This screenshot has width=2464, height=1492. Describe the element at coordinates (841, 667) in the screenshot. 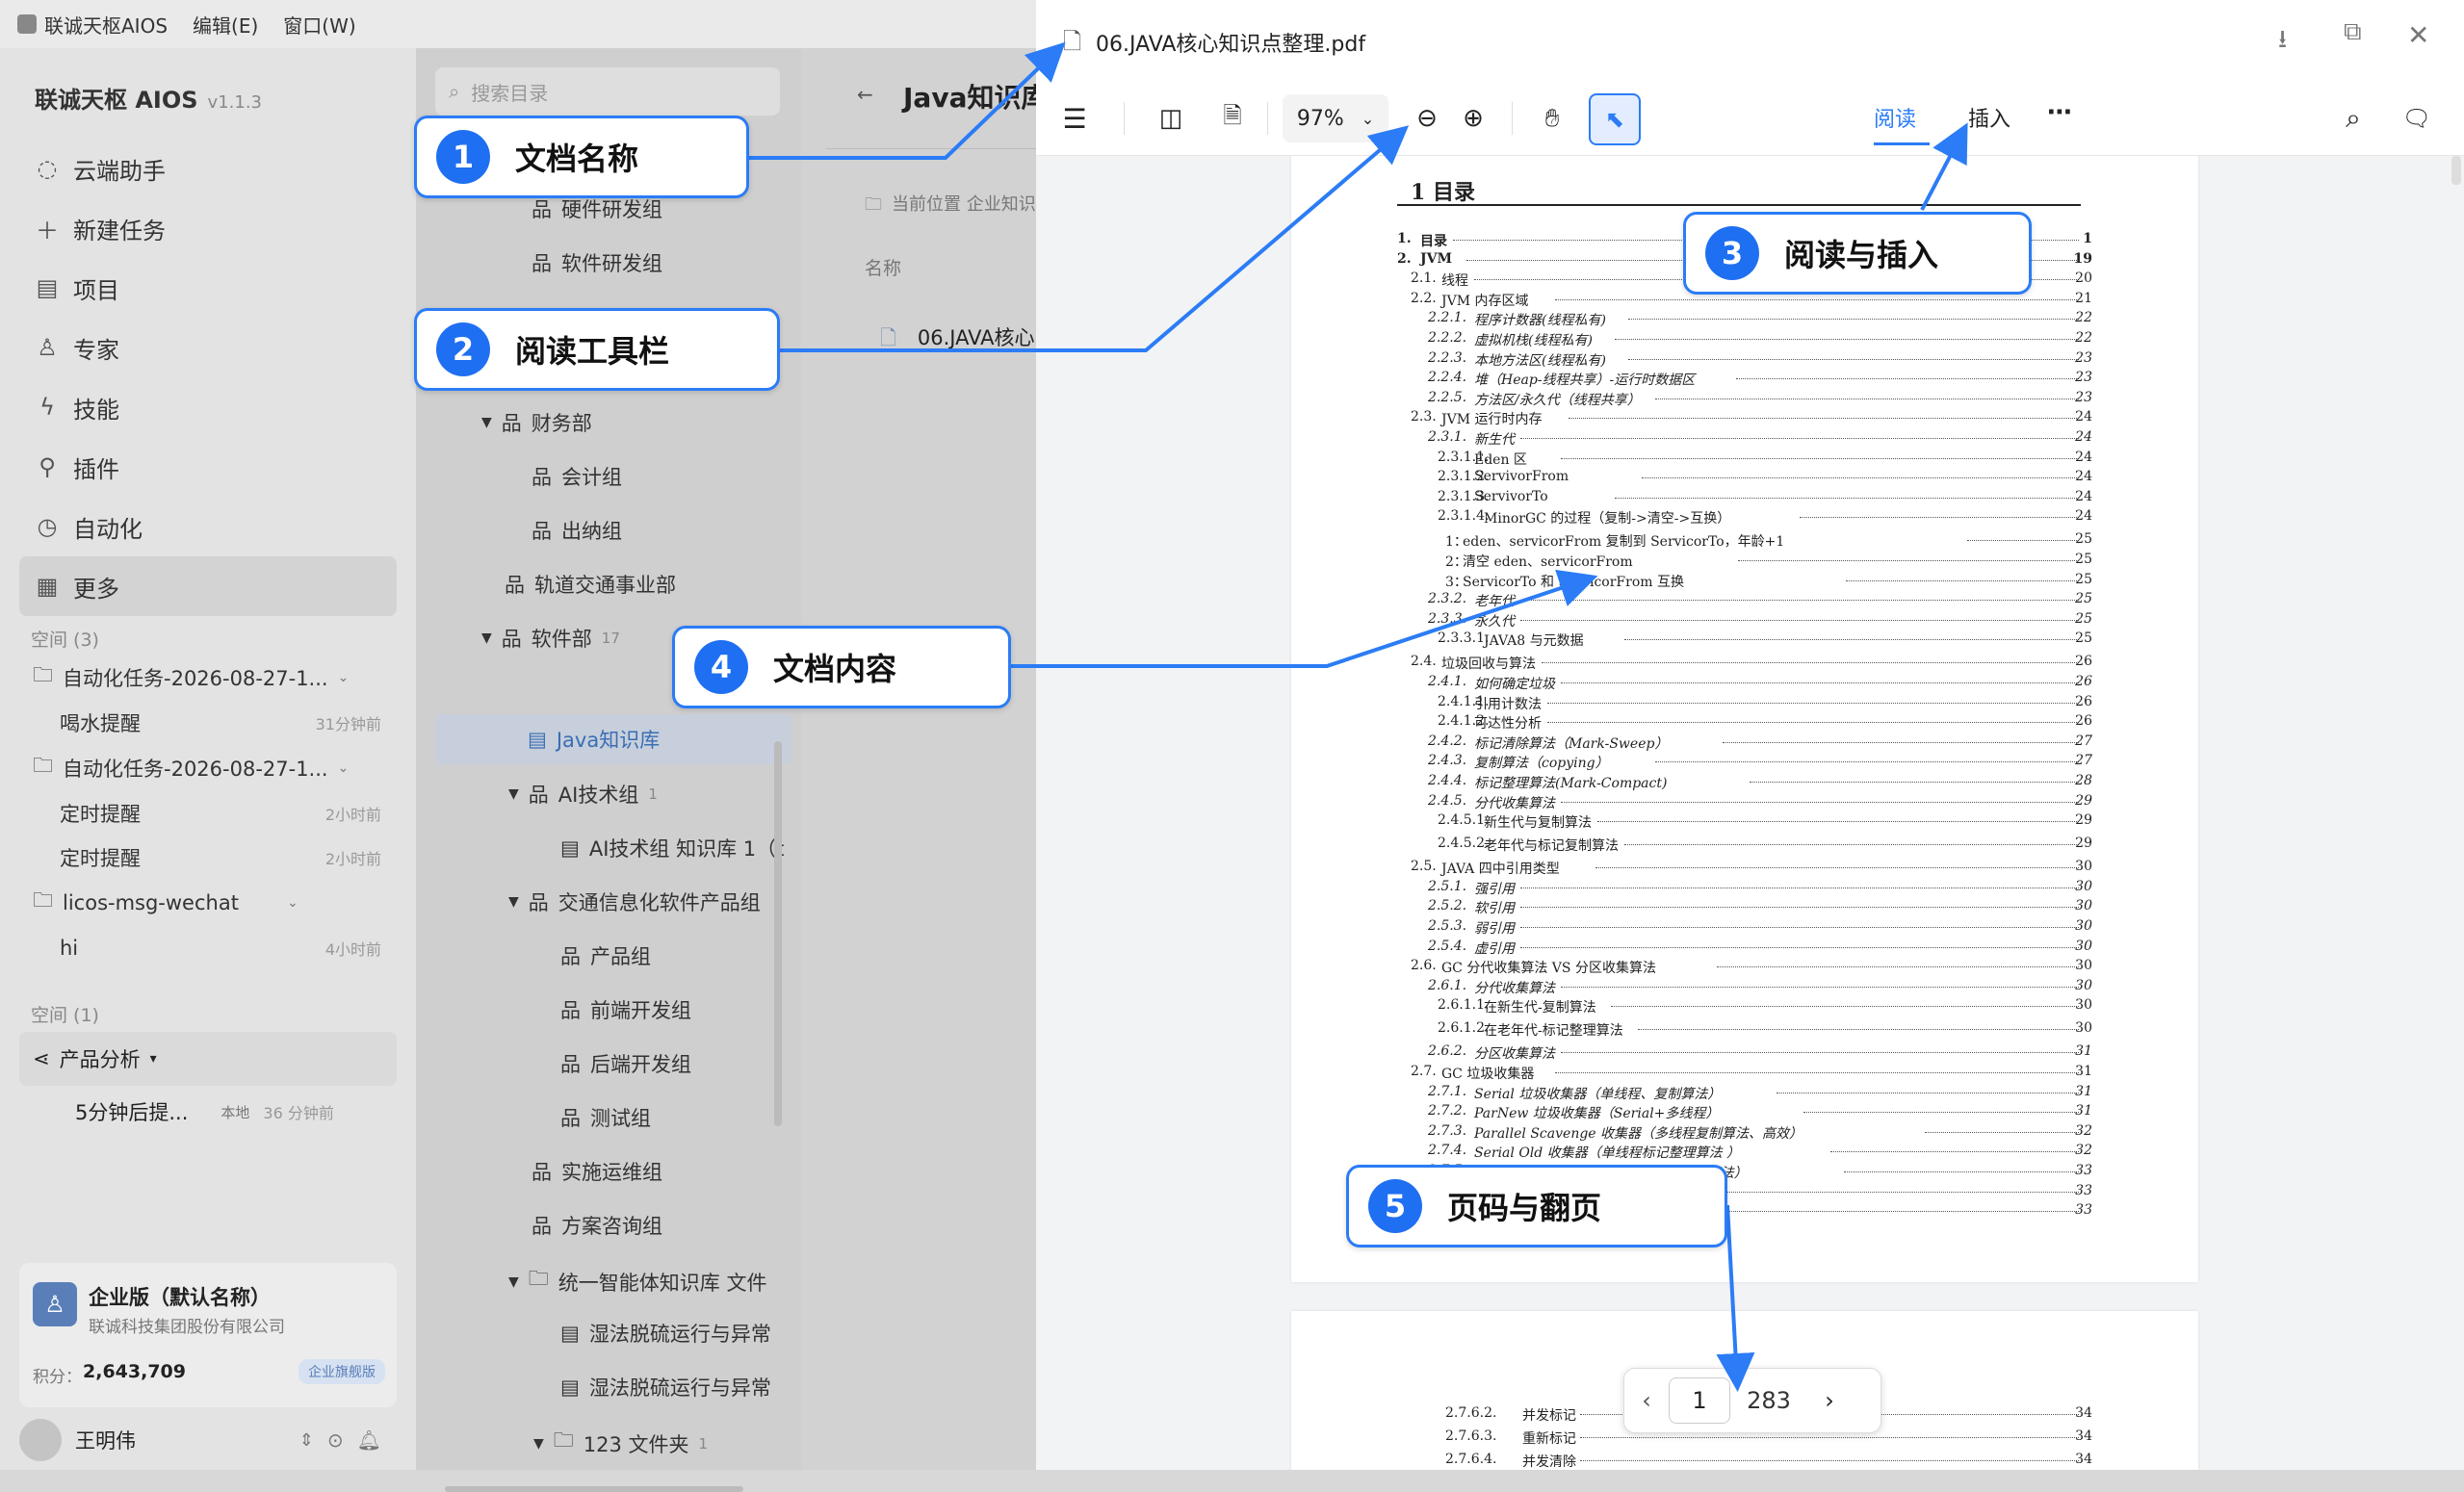

I see `callout-document-content: 4 文档内容` at that location.